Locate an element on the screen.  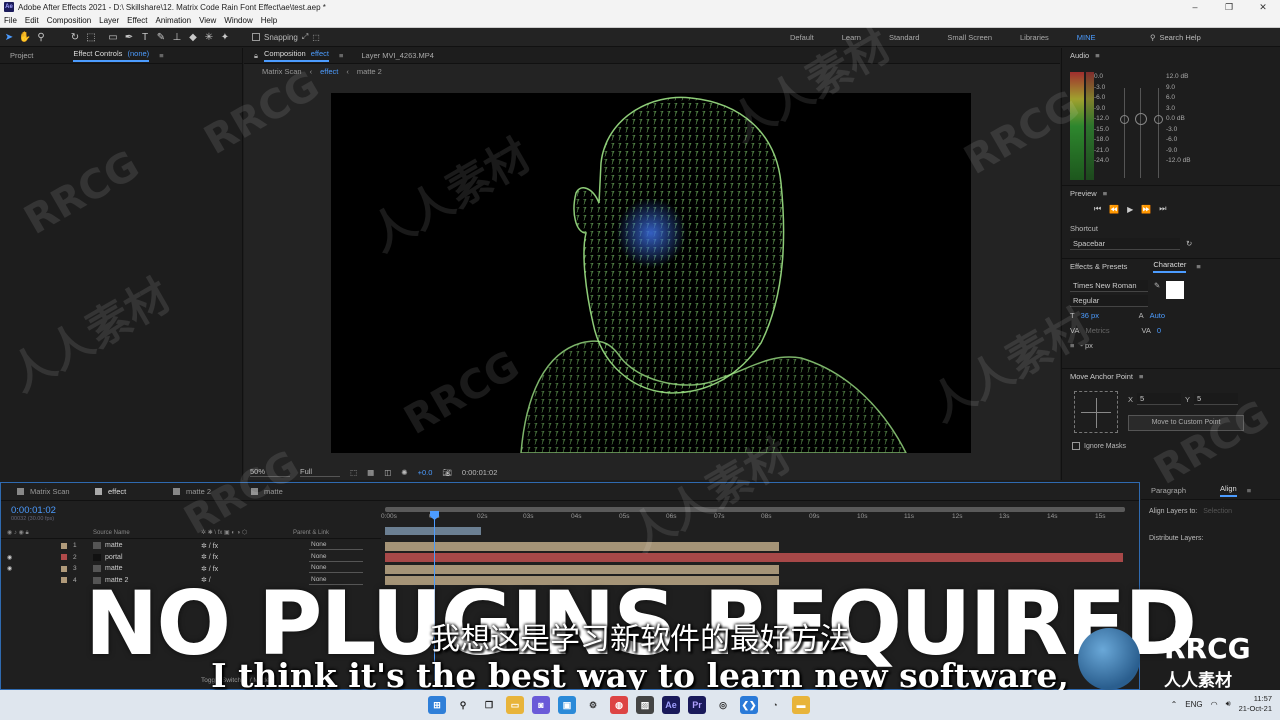
menu-view: View is located at coordinates (207, 20).